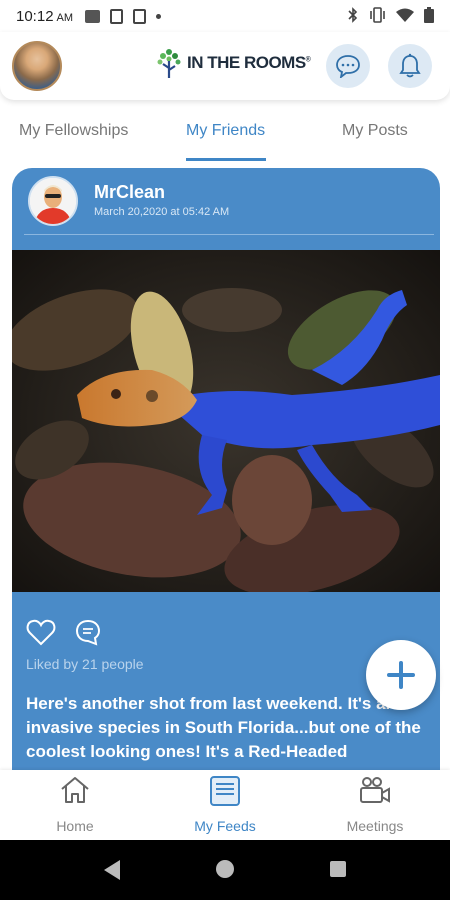 This screenshot has width=450, height=900. Describe the element at coordinates (405, 15) in the screenshot. I see `wifi-icon` at that location.